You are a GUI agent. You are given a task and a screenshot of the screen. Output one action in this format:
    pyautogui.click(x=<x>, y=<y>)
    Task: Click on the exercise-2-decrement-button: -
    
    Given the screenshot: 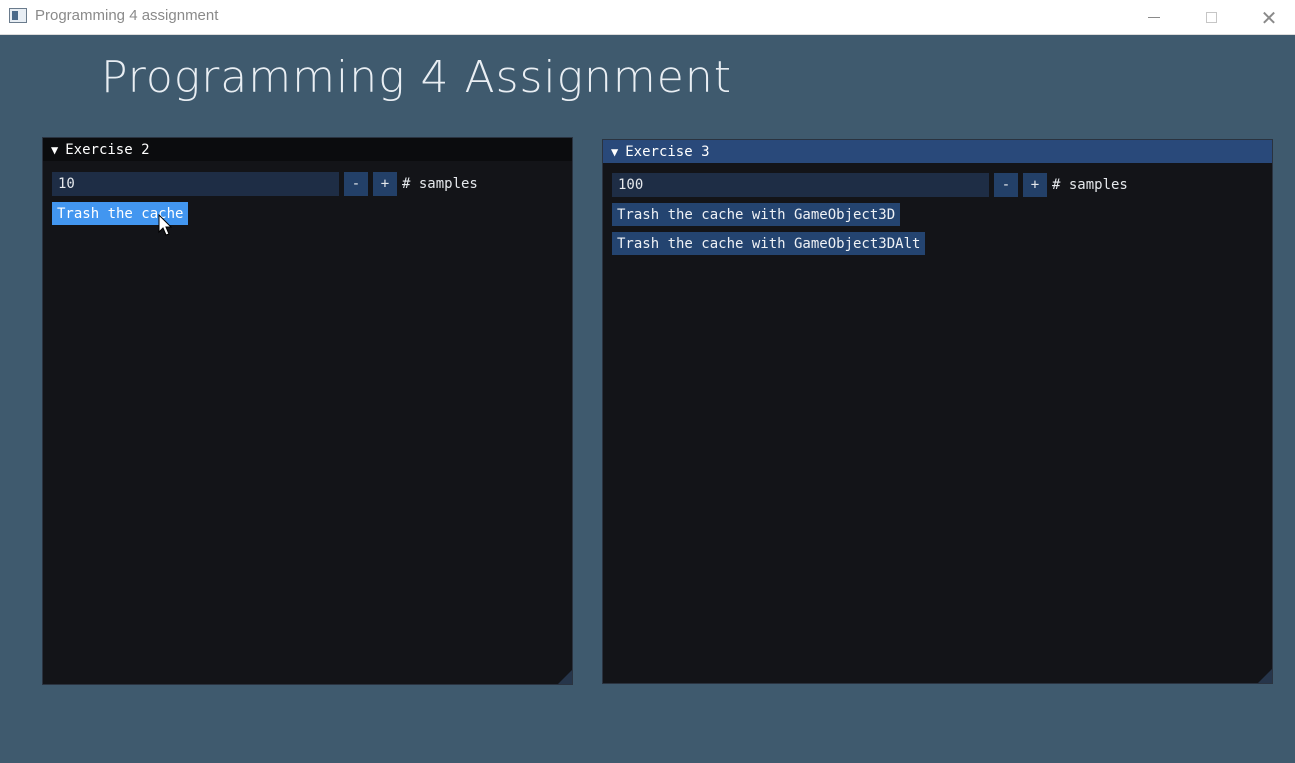 What is the action you would take?
    pyautogui.click(x=356, y=184)
    